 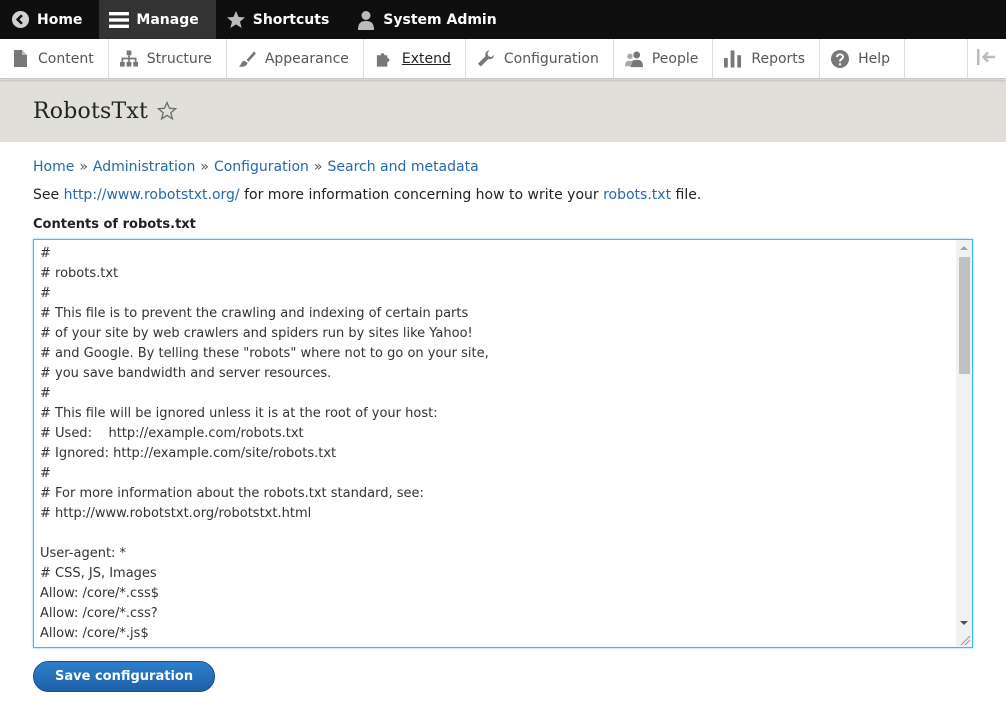 What do you see at coordinates (53, 167) in the screenshot?
I see `breadcrumb-home: Home` at bounding box center [53, 167].